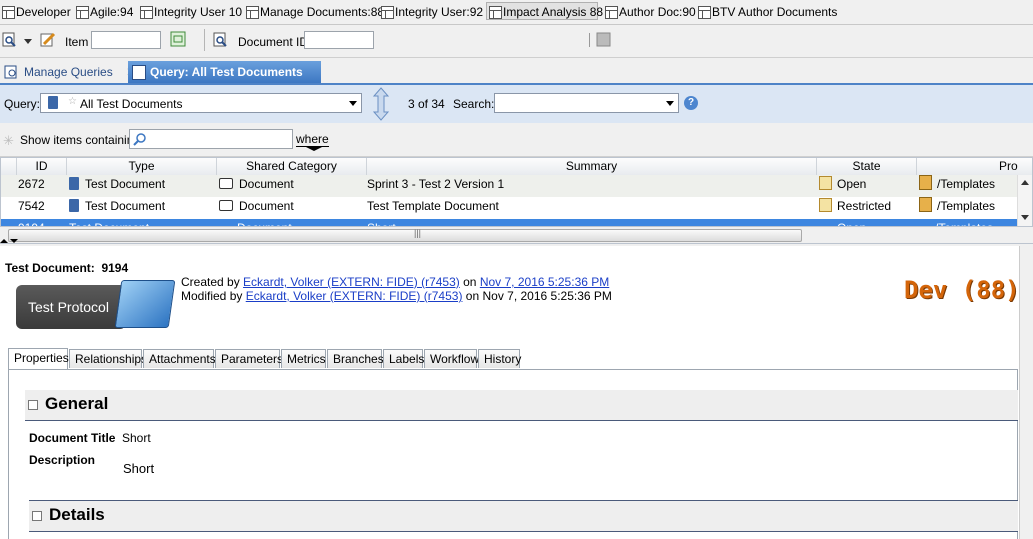 This screenshot has width=1033, height=539. Describe the element at coordinates (211, 139) in the screenshot. I see `filter-input` at that location.